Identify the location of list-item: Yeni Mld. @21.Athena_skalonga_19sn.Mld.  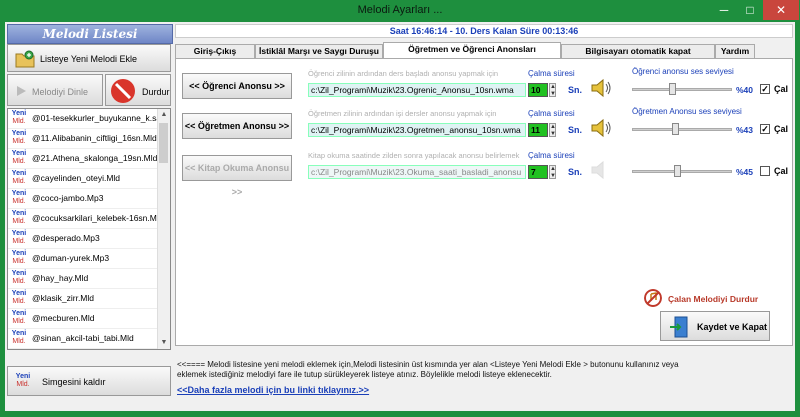
(89, 159).